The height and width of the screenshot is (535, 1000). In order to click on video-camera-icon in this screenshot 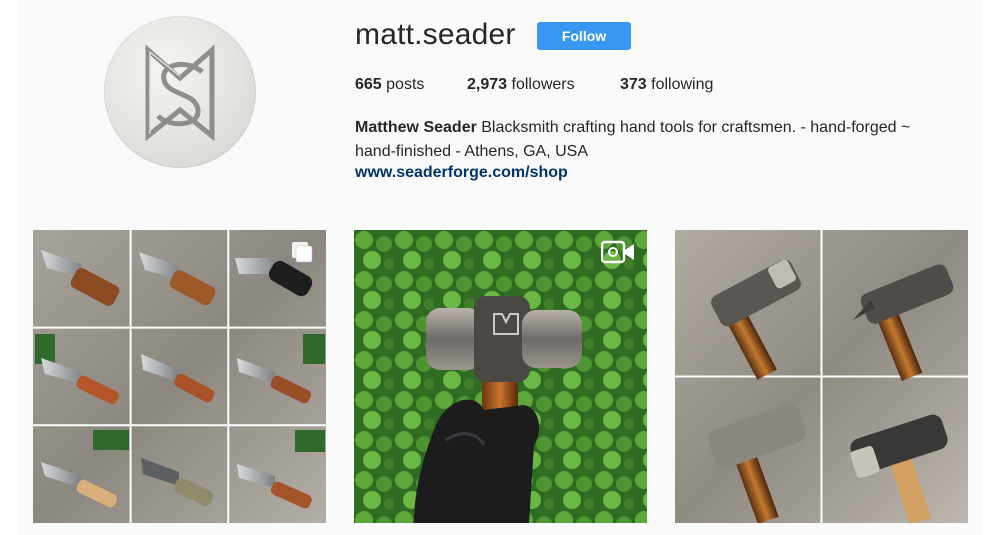, I will do `click(617, 252)`.